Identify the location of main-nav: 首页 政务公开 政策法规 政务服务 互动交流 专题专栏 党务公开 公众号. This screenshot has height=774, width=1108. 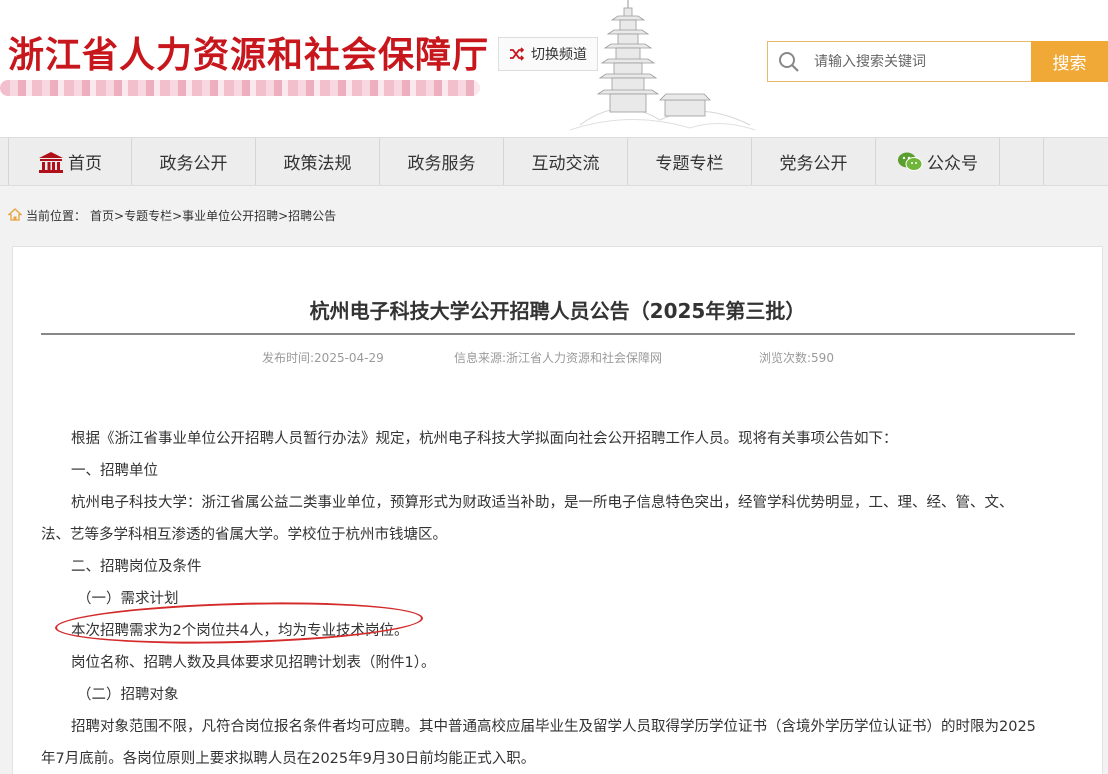
(554, 161).